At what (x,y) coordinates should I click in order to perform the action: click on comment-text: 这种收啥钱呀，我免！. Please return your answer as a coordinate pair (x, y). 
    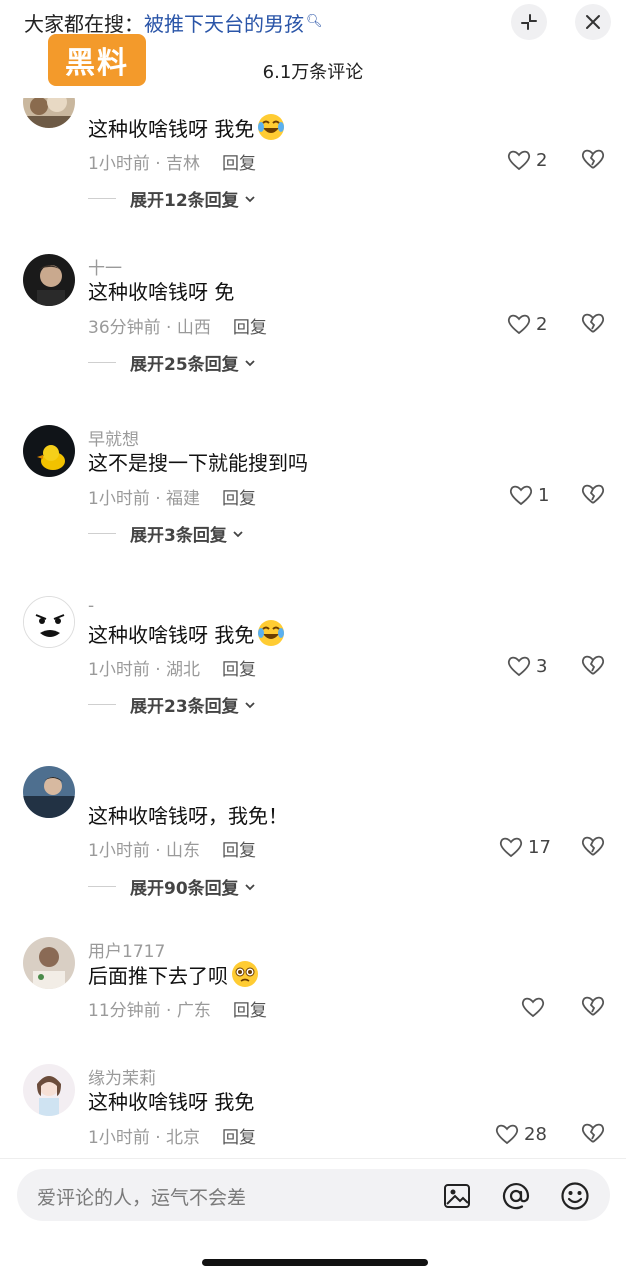
    Looking at the image, I should click on (188, 814).